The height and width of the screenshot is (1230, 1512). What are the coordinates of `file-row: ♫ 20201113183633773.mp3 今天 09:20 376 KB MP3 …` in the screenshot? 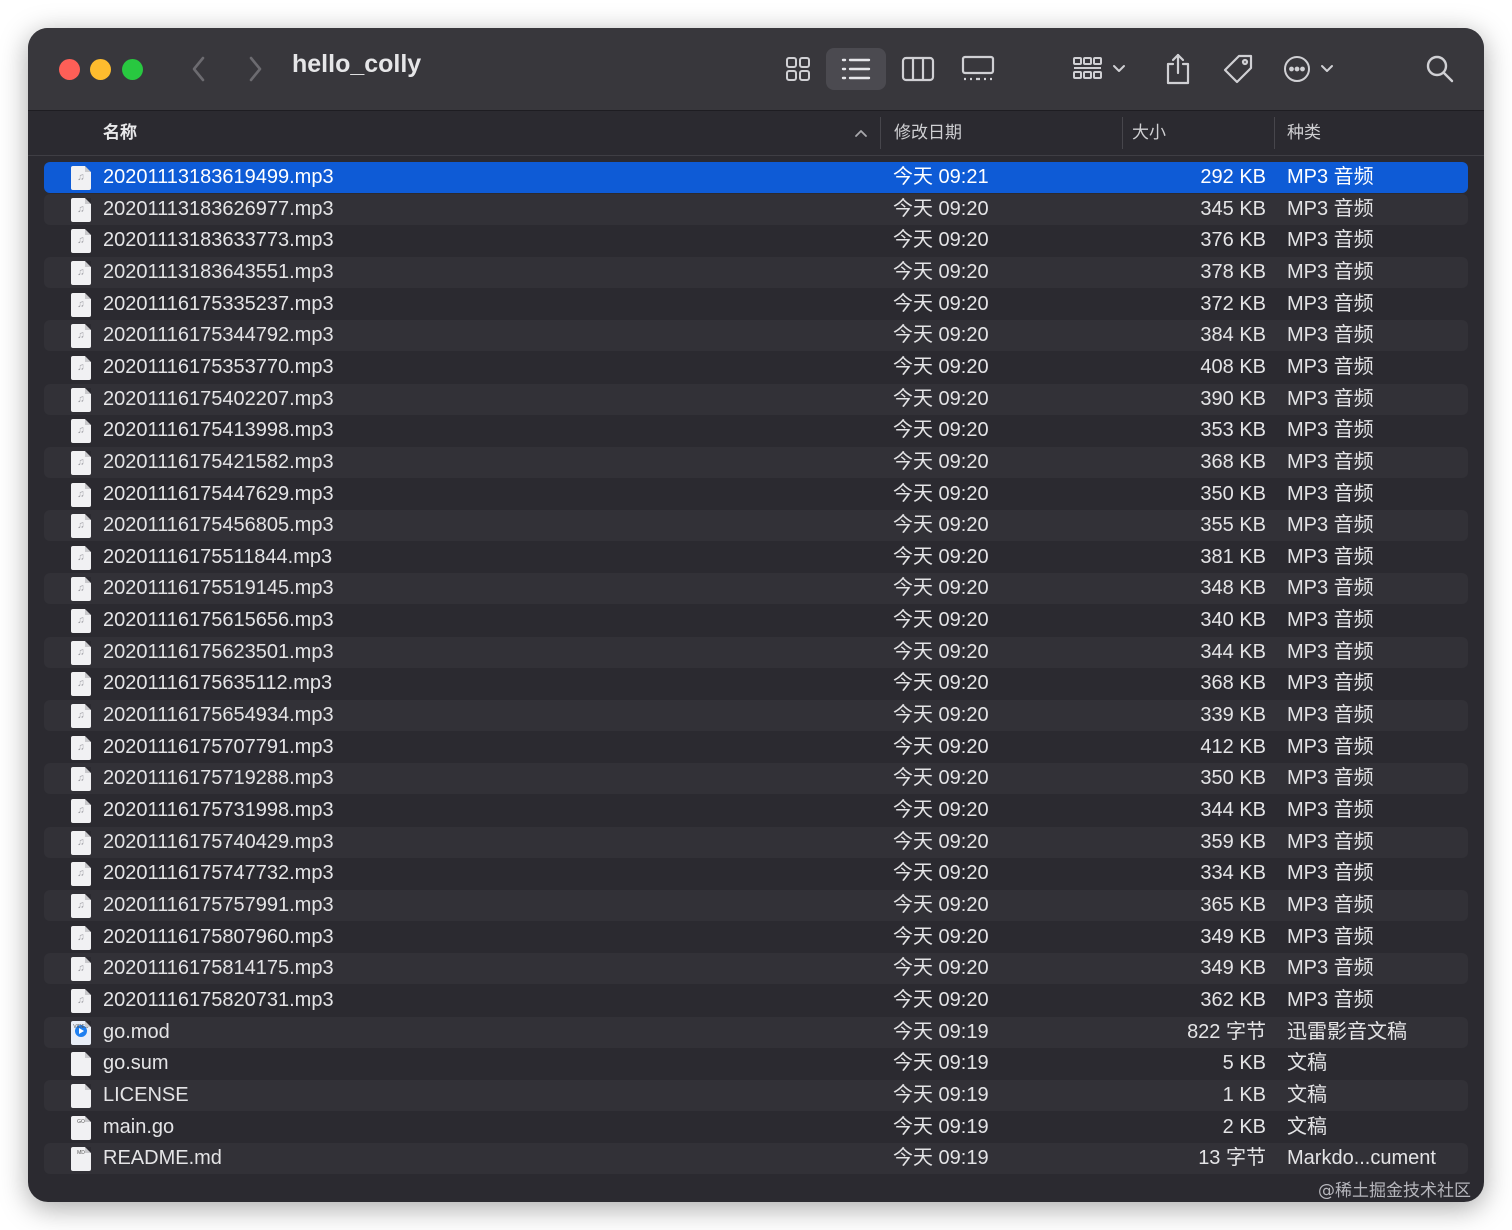 It's located at (756, 240).